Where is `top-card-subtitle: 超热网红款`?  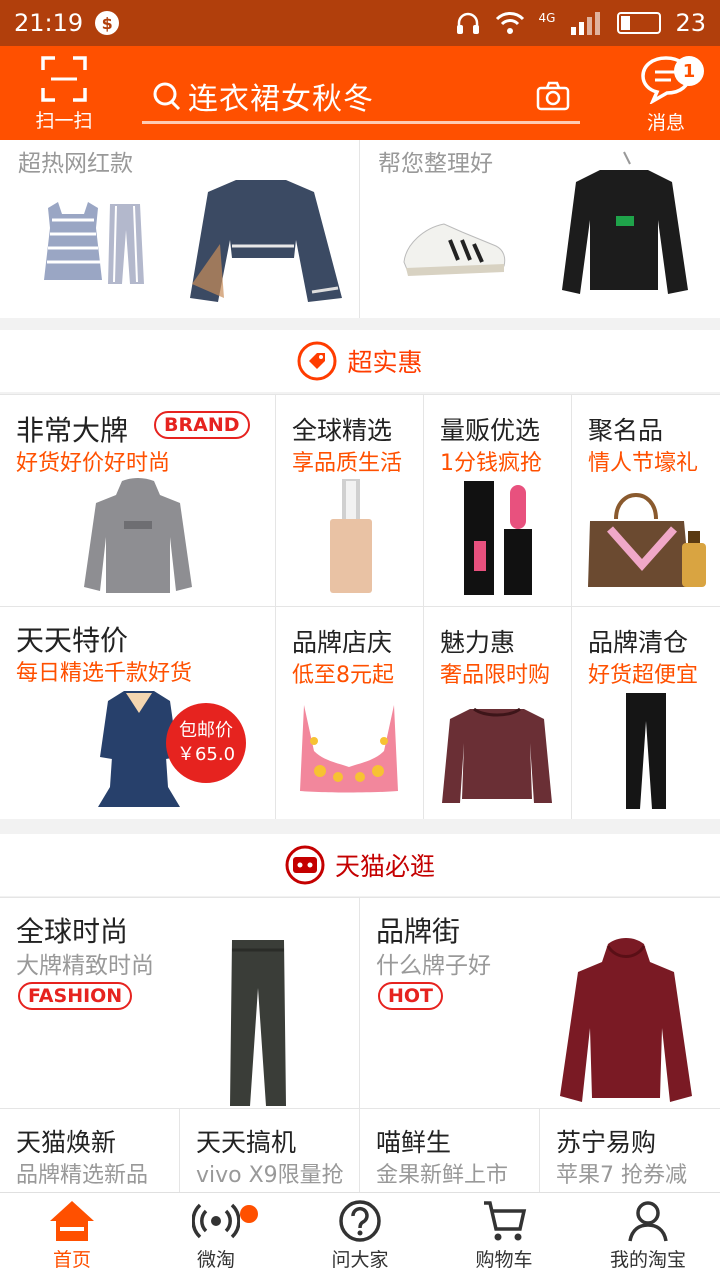 top-card-subtitle: 超热网红款 is located at coordinates (75, 164).